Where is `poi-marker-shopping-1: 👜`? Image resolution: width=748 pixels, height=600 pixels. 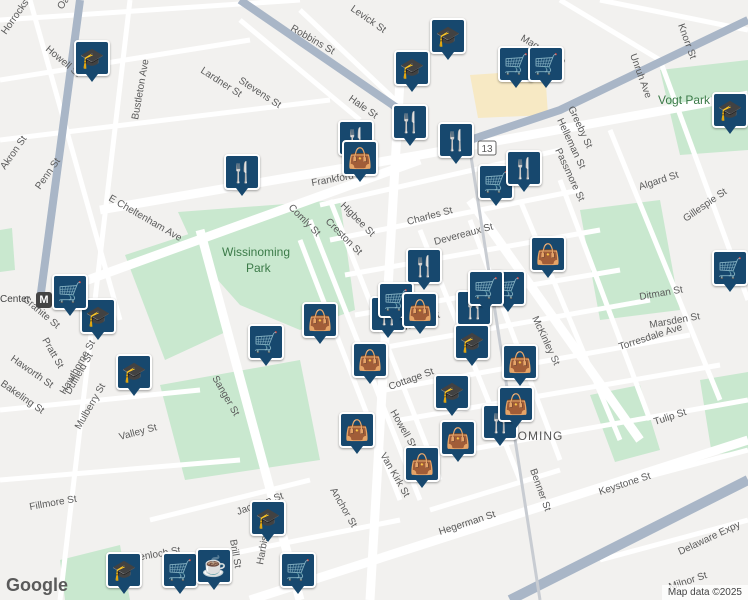 poi-marker-shopping-1: 👜 is located at coordinates (360, 164).